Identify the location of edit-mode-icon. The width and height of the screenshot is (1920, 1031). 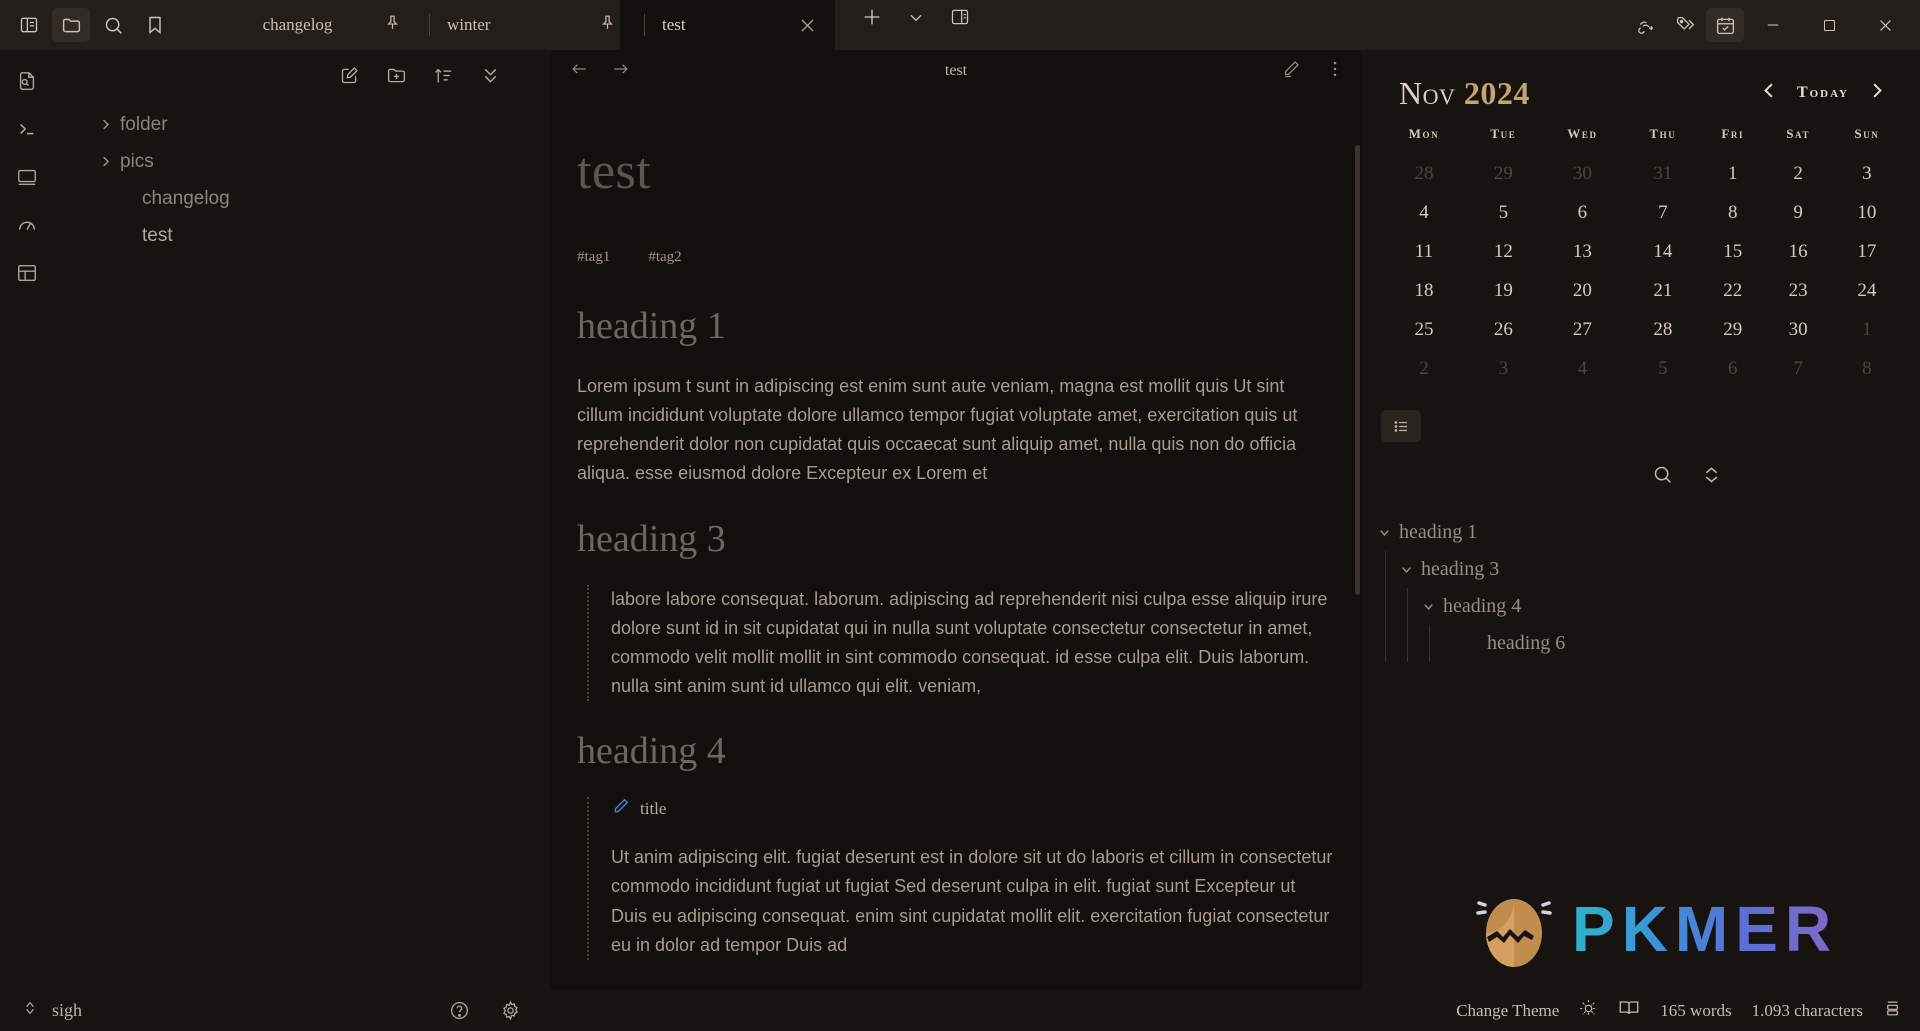
(1291, 71).